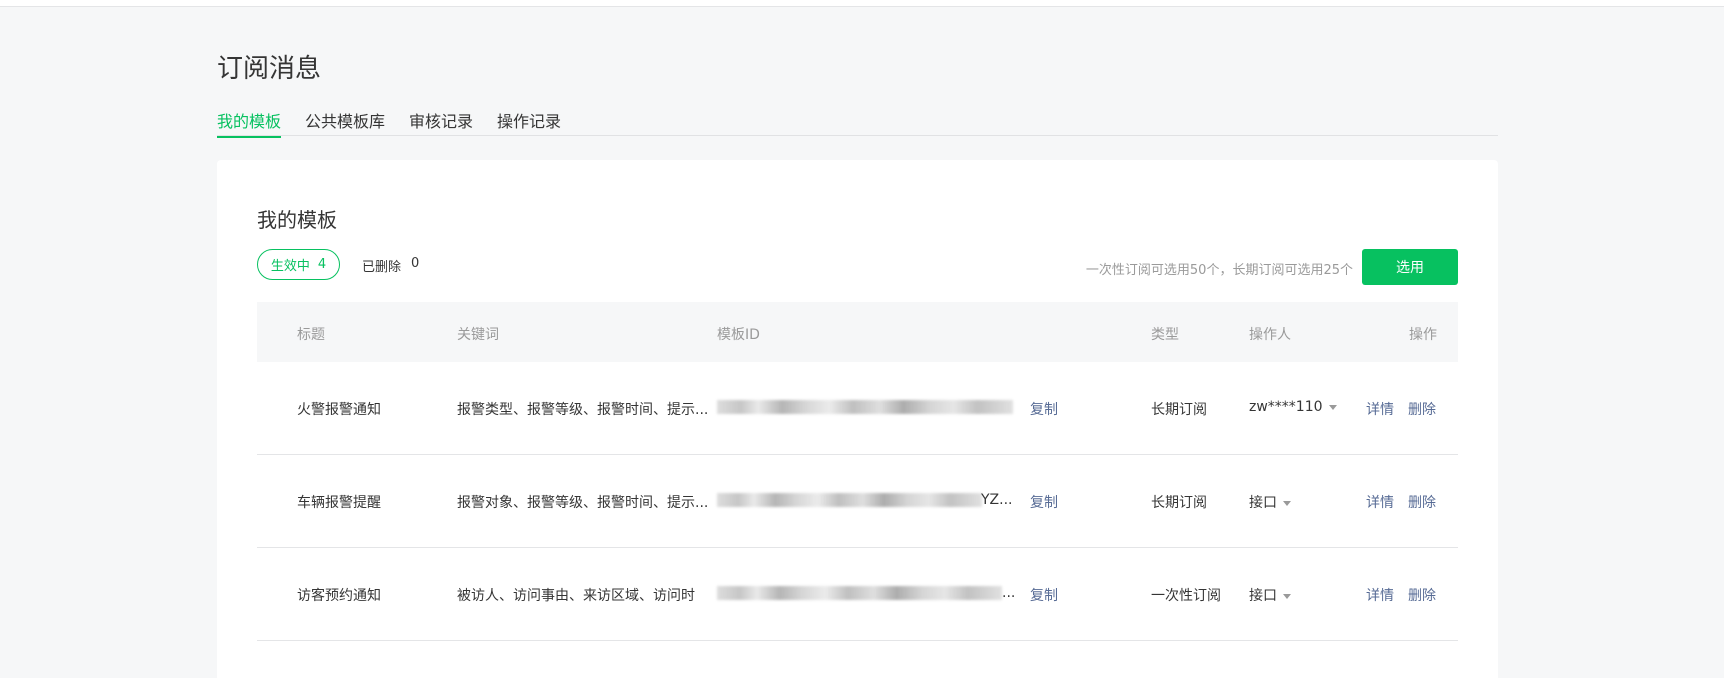 The image size is (1724, 678). Describe the element at coordinates (1286, 407) in the screenshot. I see `operator-name: zw****110` at that location.